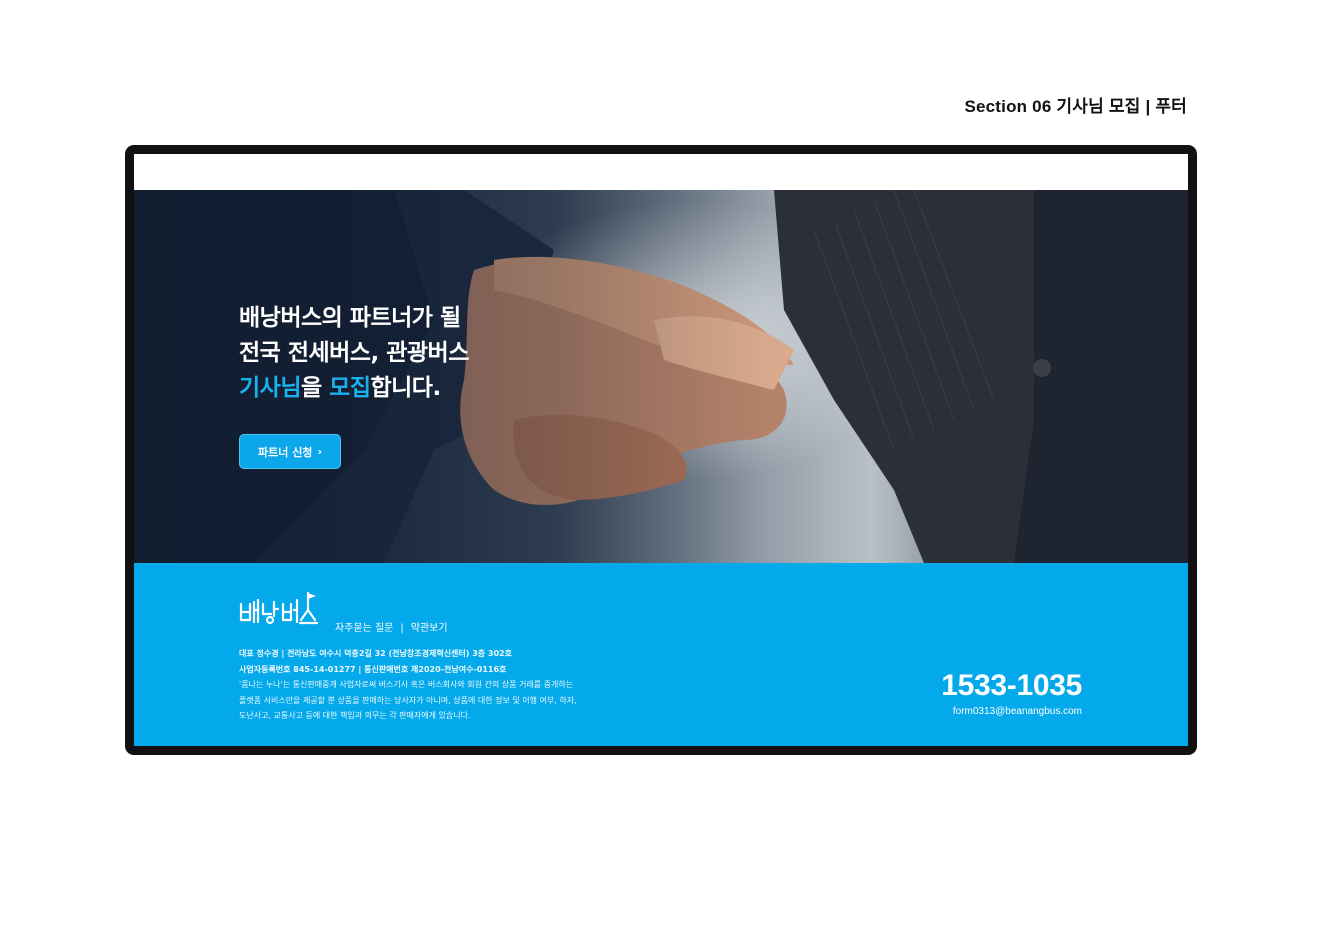 Image resolution: width=1320 pixels, height=934 pixels. Describe the element at coordinates (661, 172) in the screenshot. I see `nav-strip` at that location.